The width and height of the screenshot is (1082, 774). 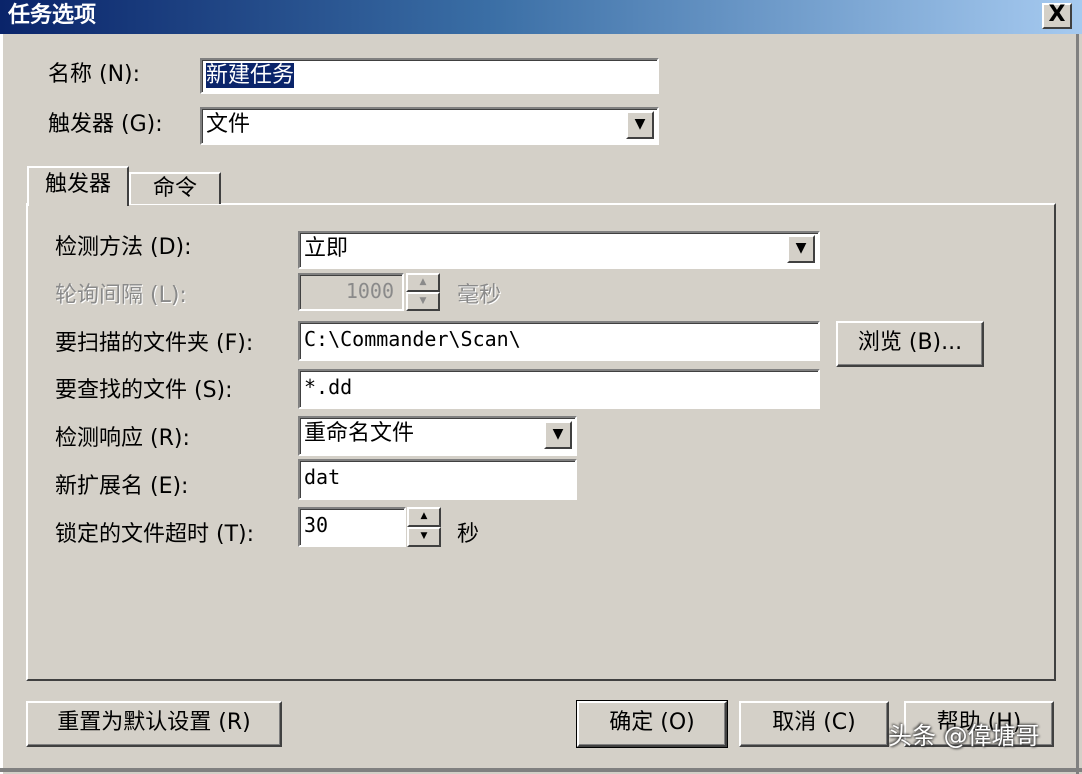 I want to click on scan-folder-input: C:\Commander\Scan\, so click(x=559, y=341).